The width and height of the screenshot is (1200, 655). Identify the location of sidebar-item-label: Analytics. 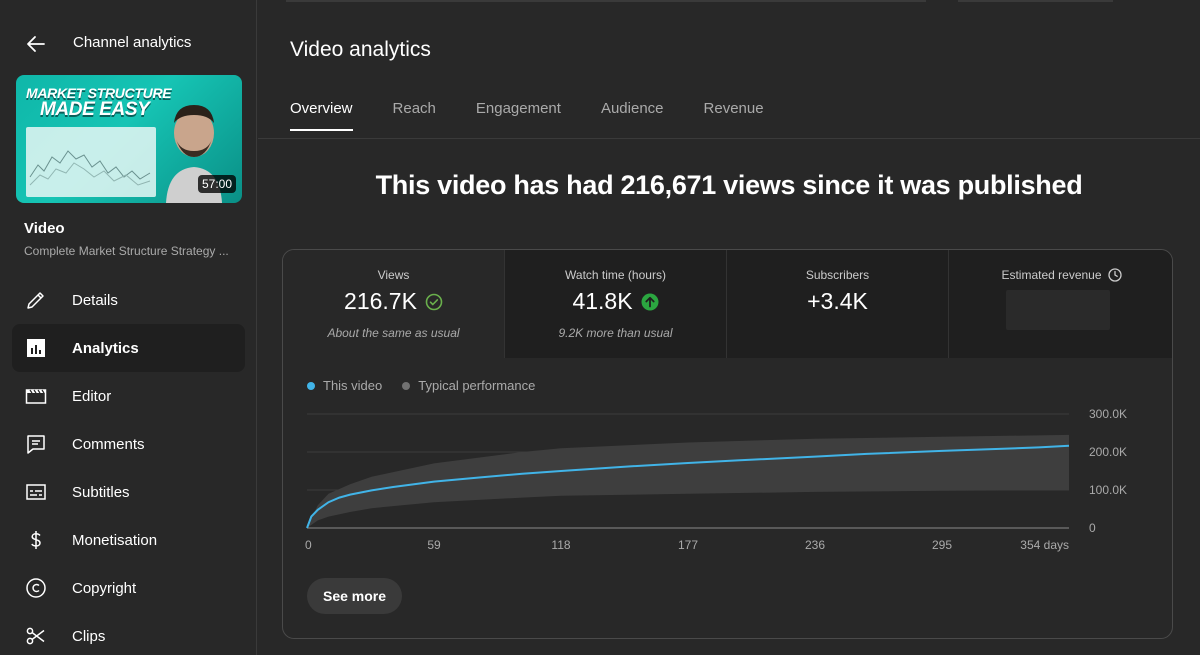
(105, 348).